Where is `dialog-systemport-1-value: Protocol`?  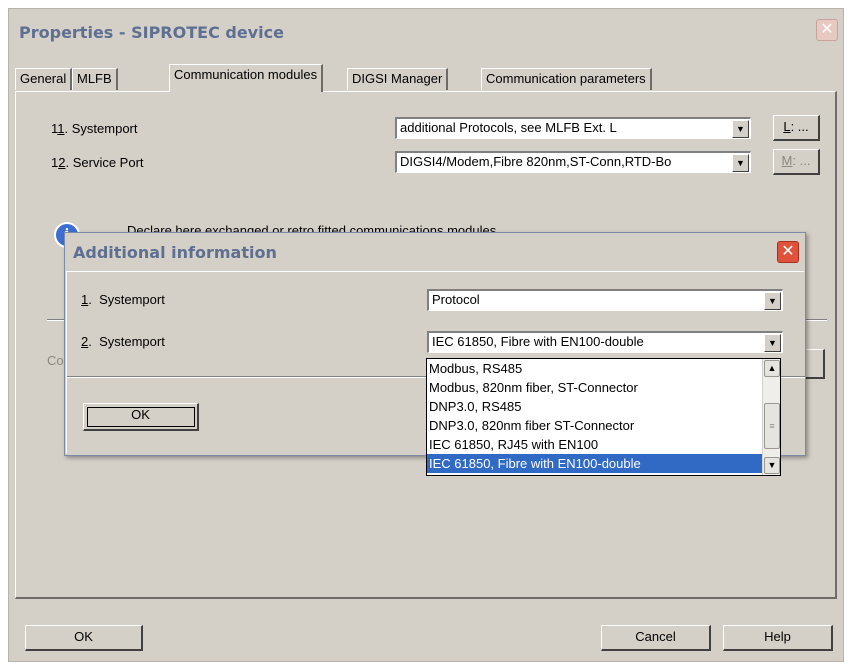
dialog-systemport-1-value: Protocol is located at coordinates (456, 299).